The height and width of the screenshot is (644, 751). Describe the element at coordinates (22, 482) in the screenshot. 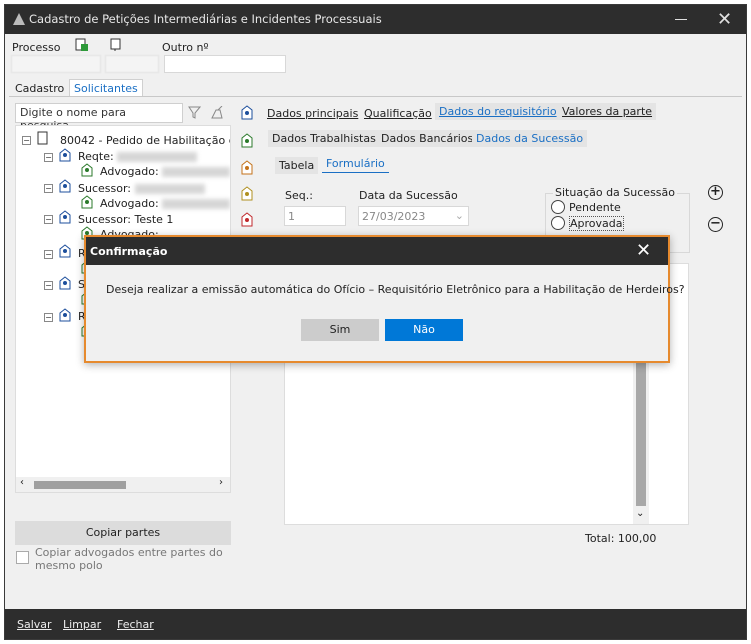

I see `scroll-left-icon: ‹` at that location.